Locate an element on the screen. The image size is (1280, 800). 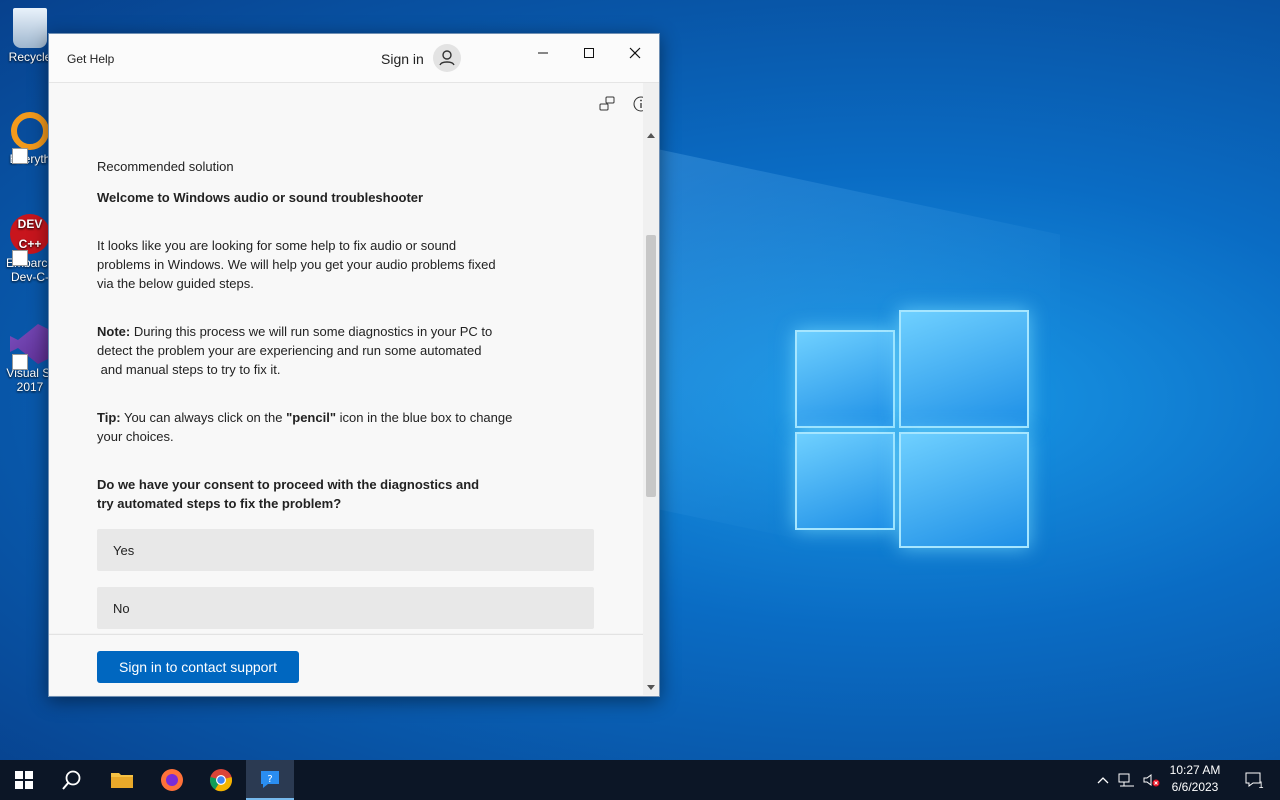
choice-yes-button: Yes is located at coordinates (345, 550).